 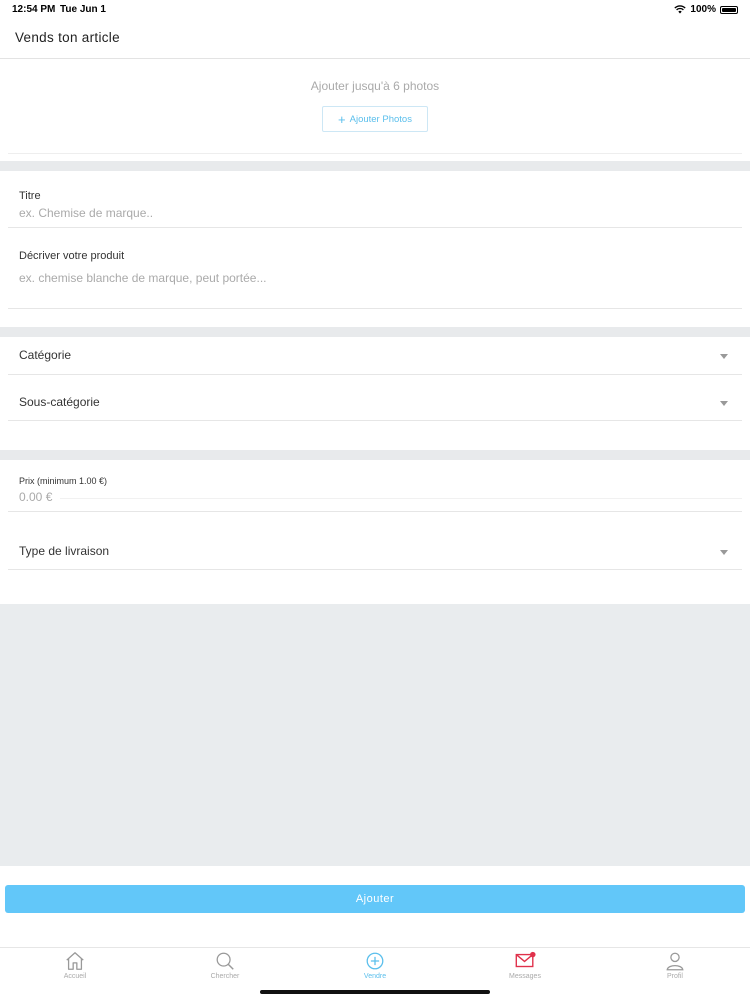 What do you see at coordinates (375, 899) in the screenshot?
I see `submit-button: Ajouter` at bounding box center [375, 899].